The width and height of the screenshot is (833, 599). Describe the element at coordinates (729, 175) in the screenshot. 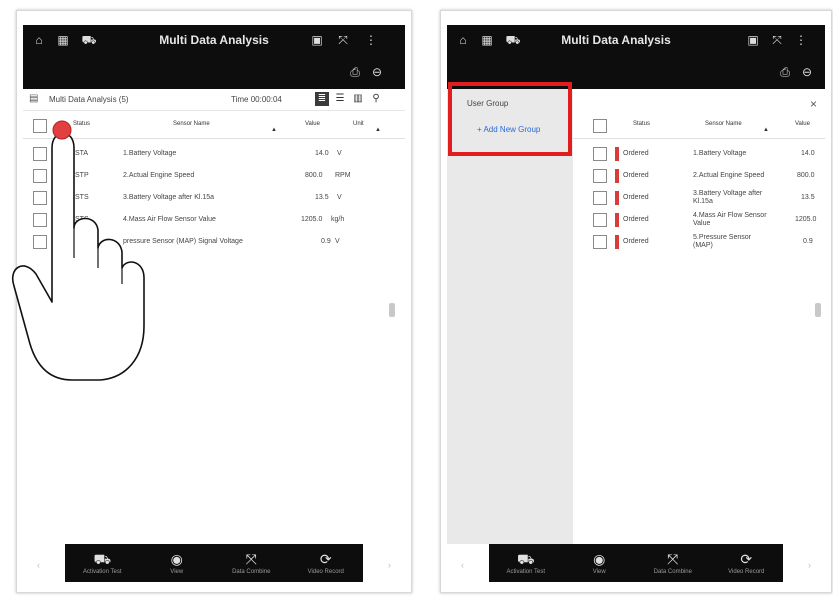

I see `row-sensor-name: 2.Actual Engine Speed` at that location.